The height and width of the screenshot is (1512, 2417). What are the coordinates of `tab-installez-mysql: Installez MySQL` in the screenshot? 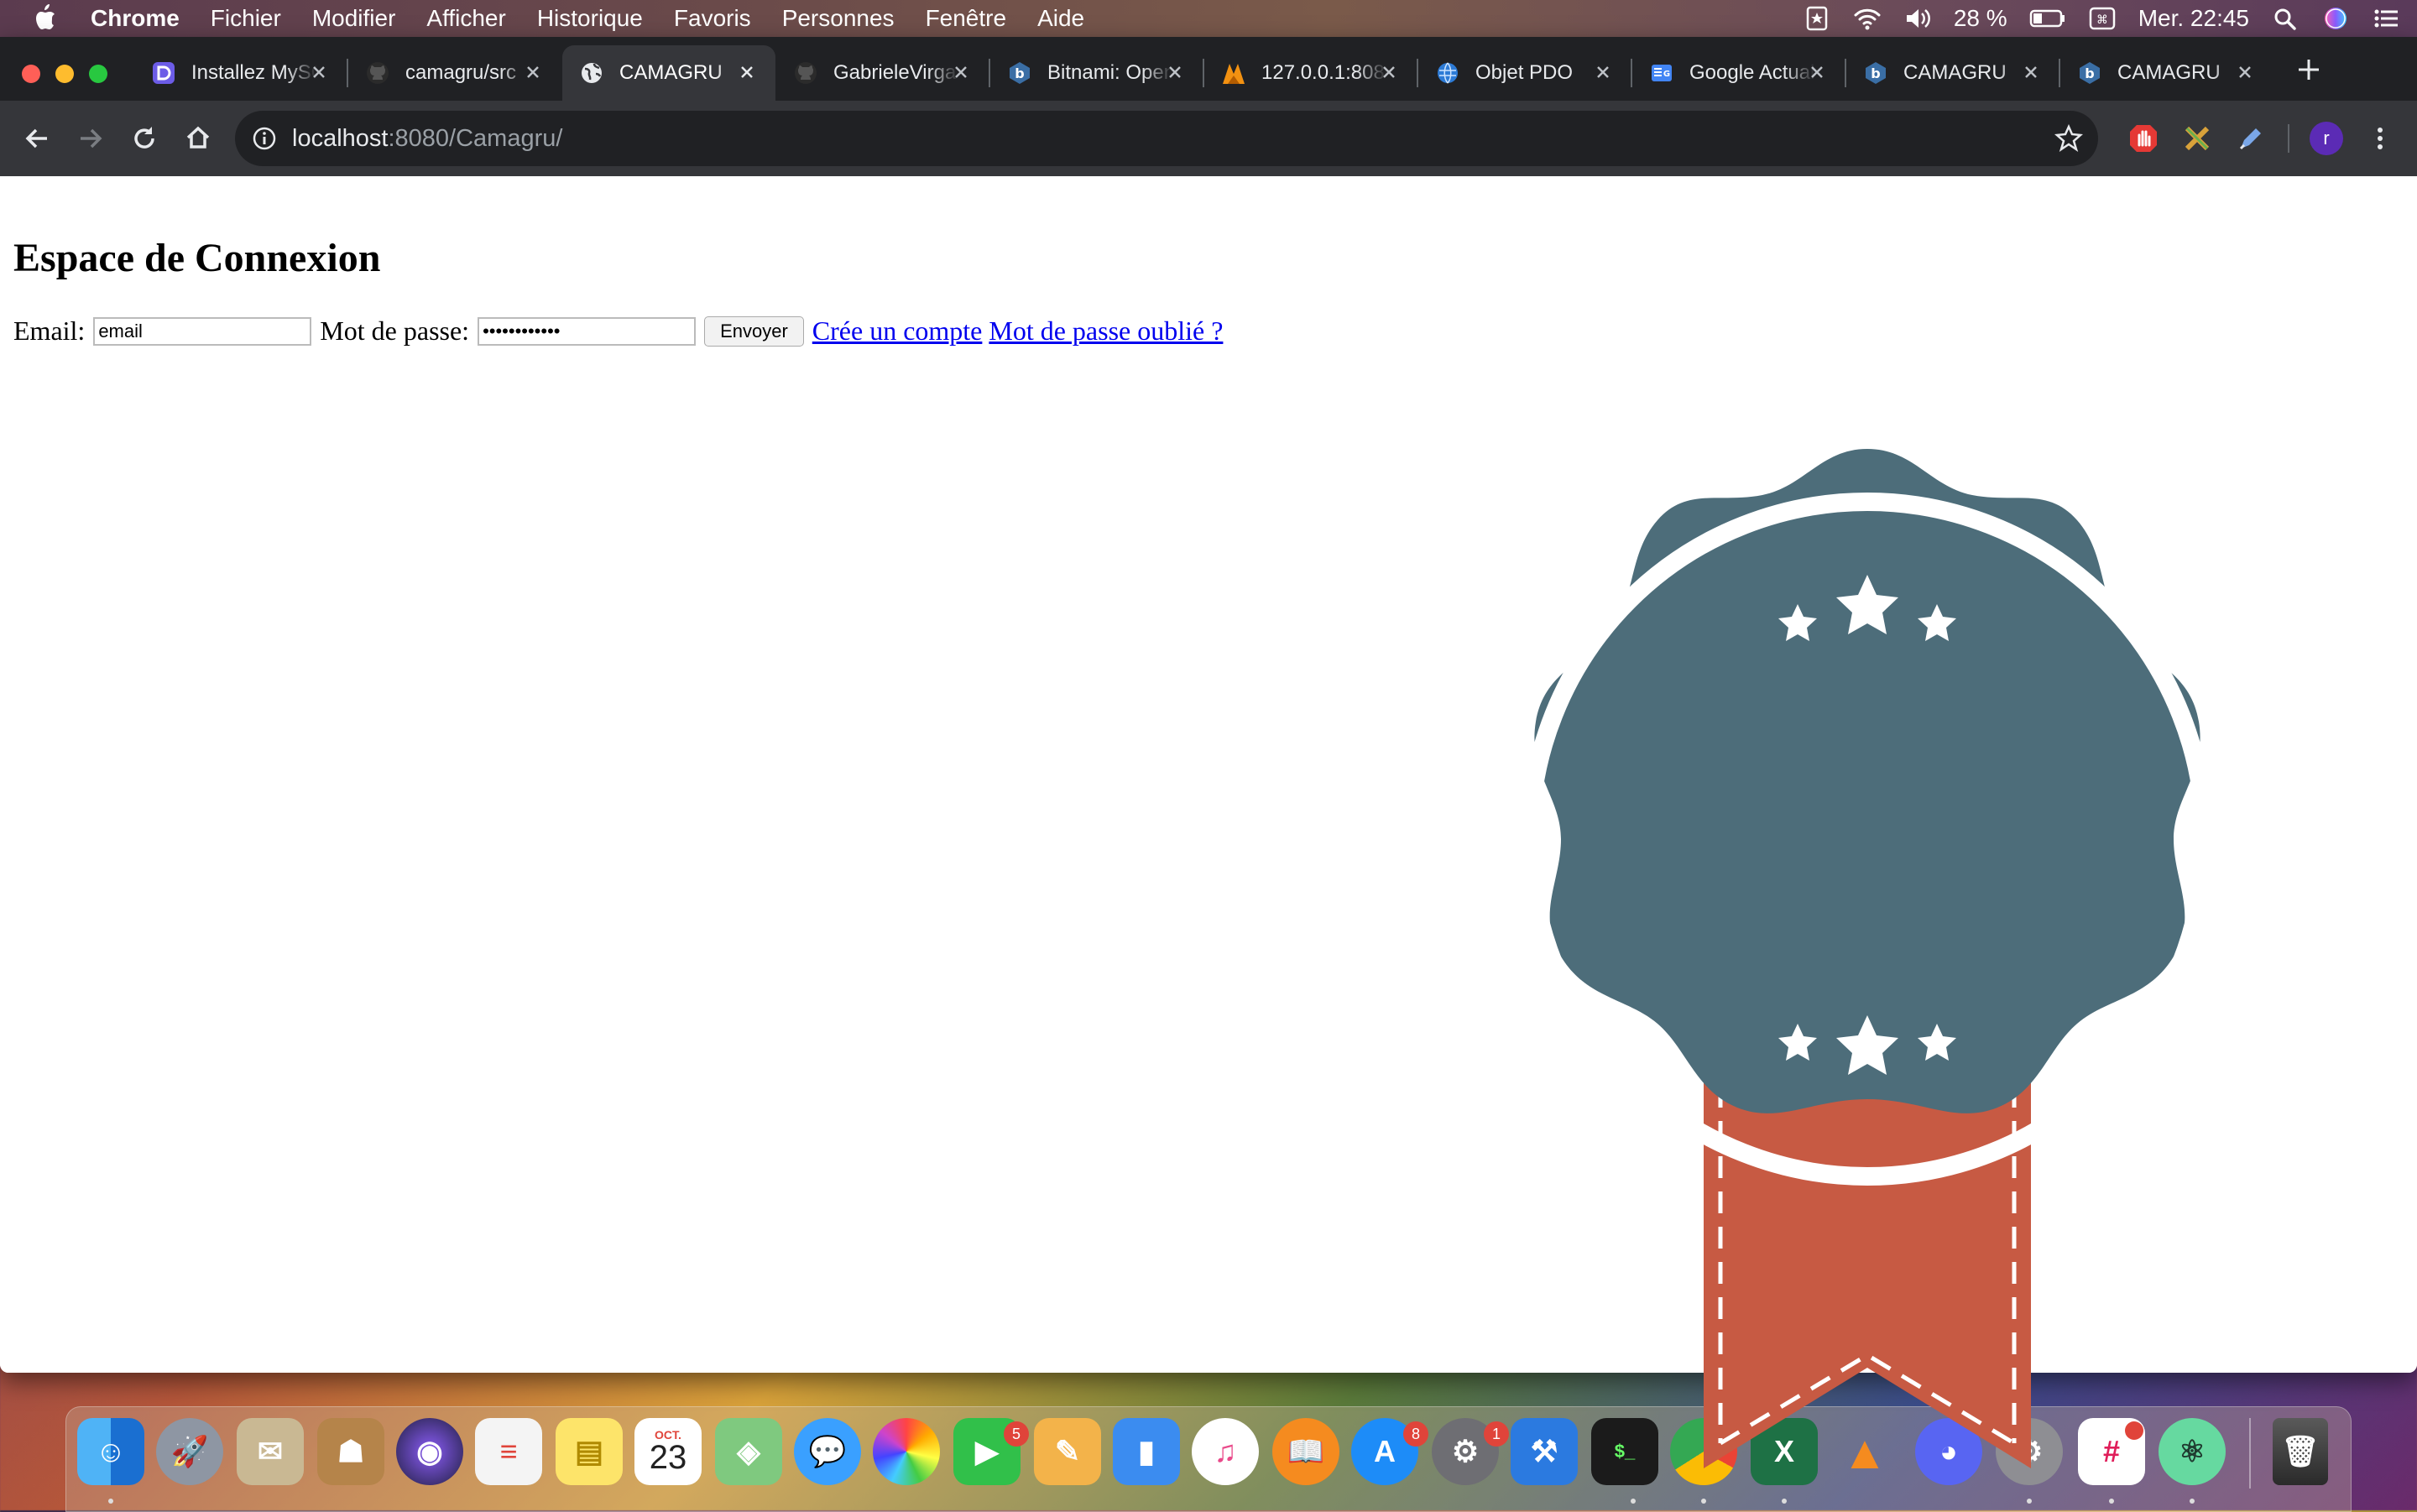 It's located at (241, 73).